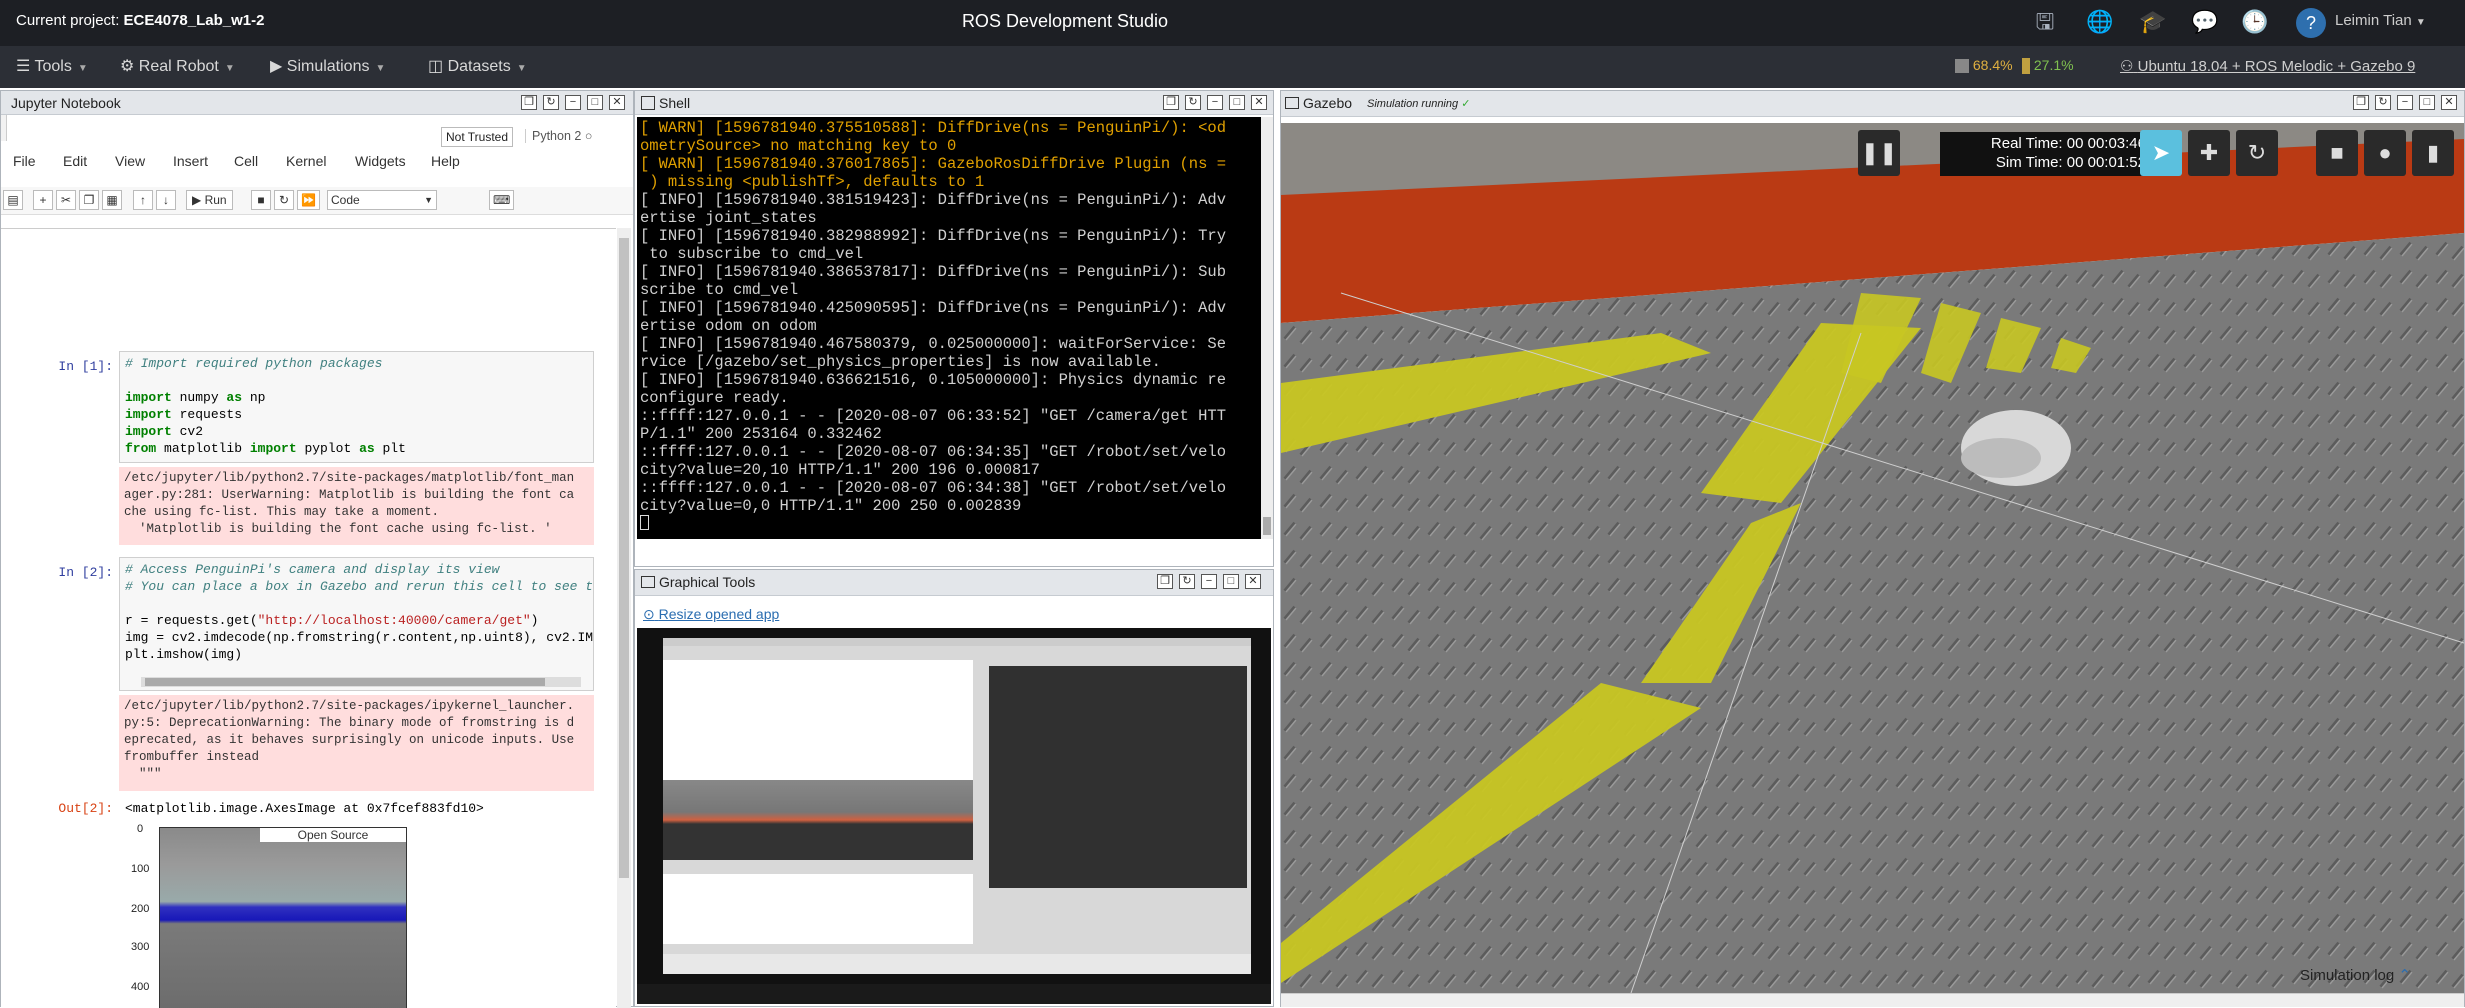 This screenshot has width=2465, height=1008. Describe the element at coordinates (261, 200) in the screenshot. I see `stop-icon: ■` at that location.